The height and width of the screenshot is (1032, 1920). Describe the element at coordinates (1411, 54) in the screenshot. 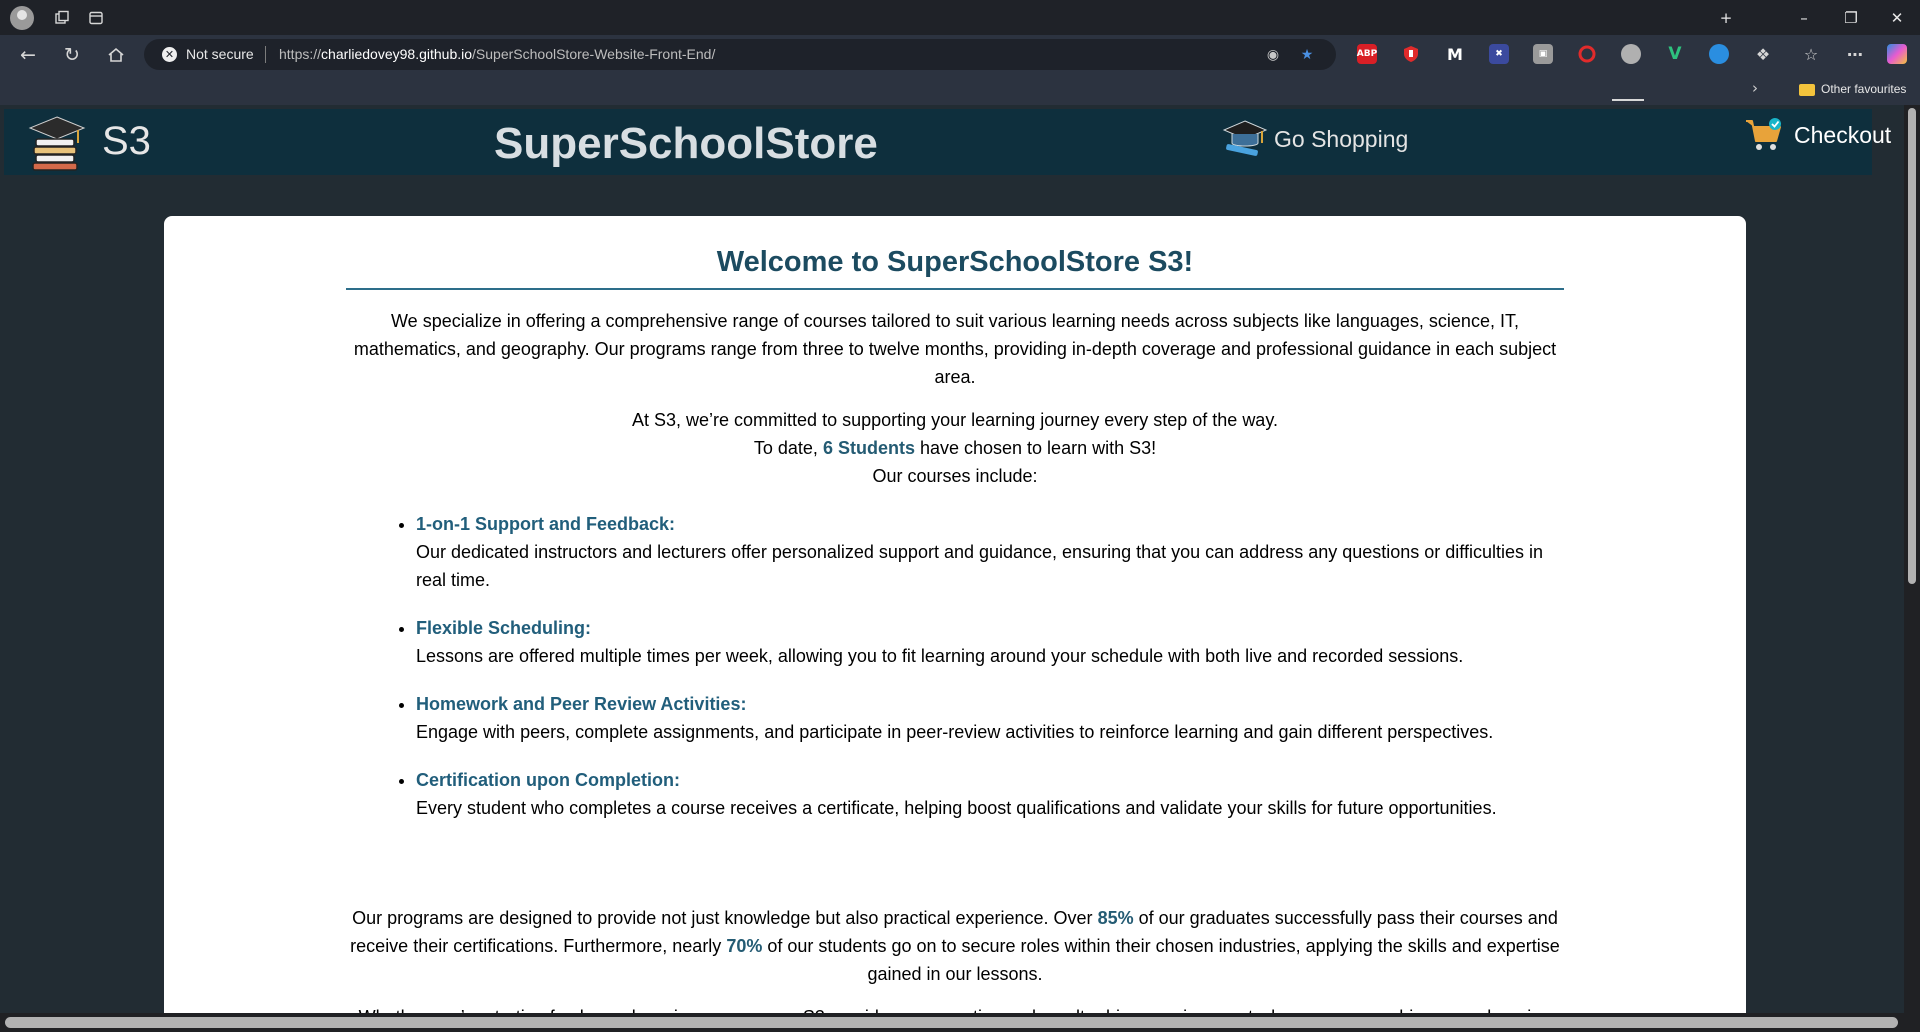

I see `red-shield-extension-icon` at that location.